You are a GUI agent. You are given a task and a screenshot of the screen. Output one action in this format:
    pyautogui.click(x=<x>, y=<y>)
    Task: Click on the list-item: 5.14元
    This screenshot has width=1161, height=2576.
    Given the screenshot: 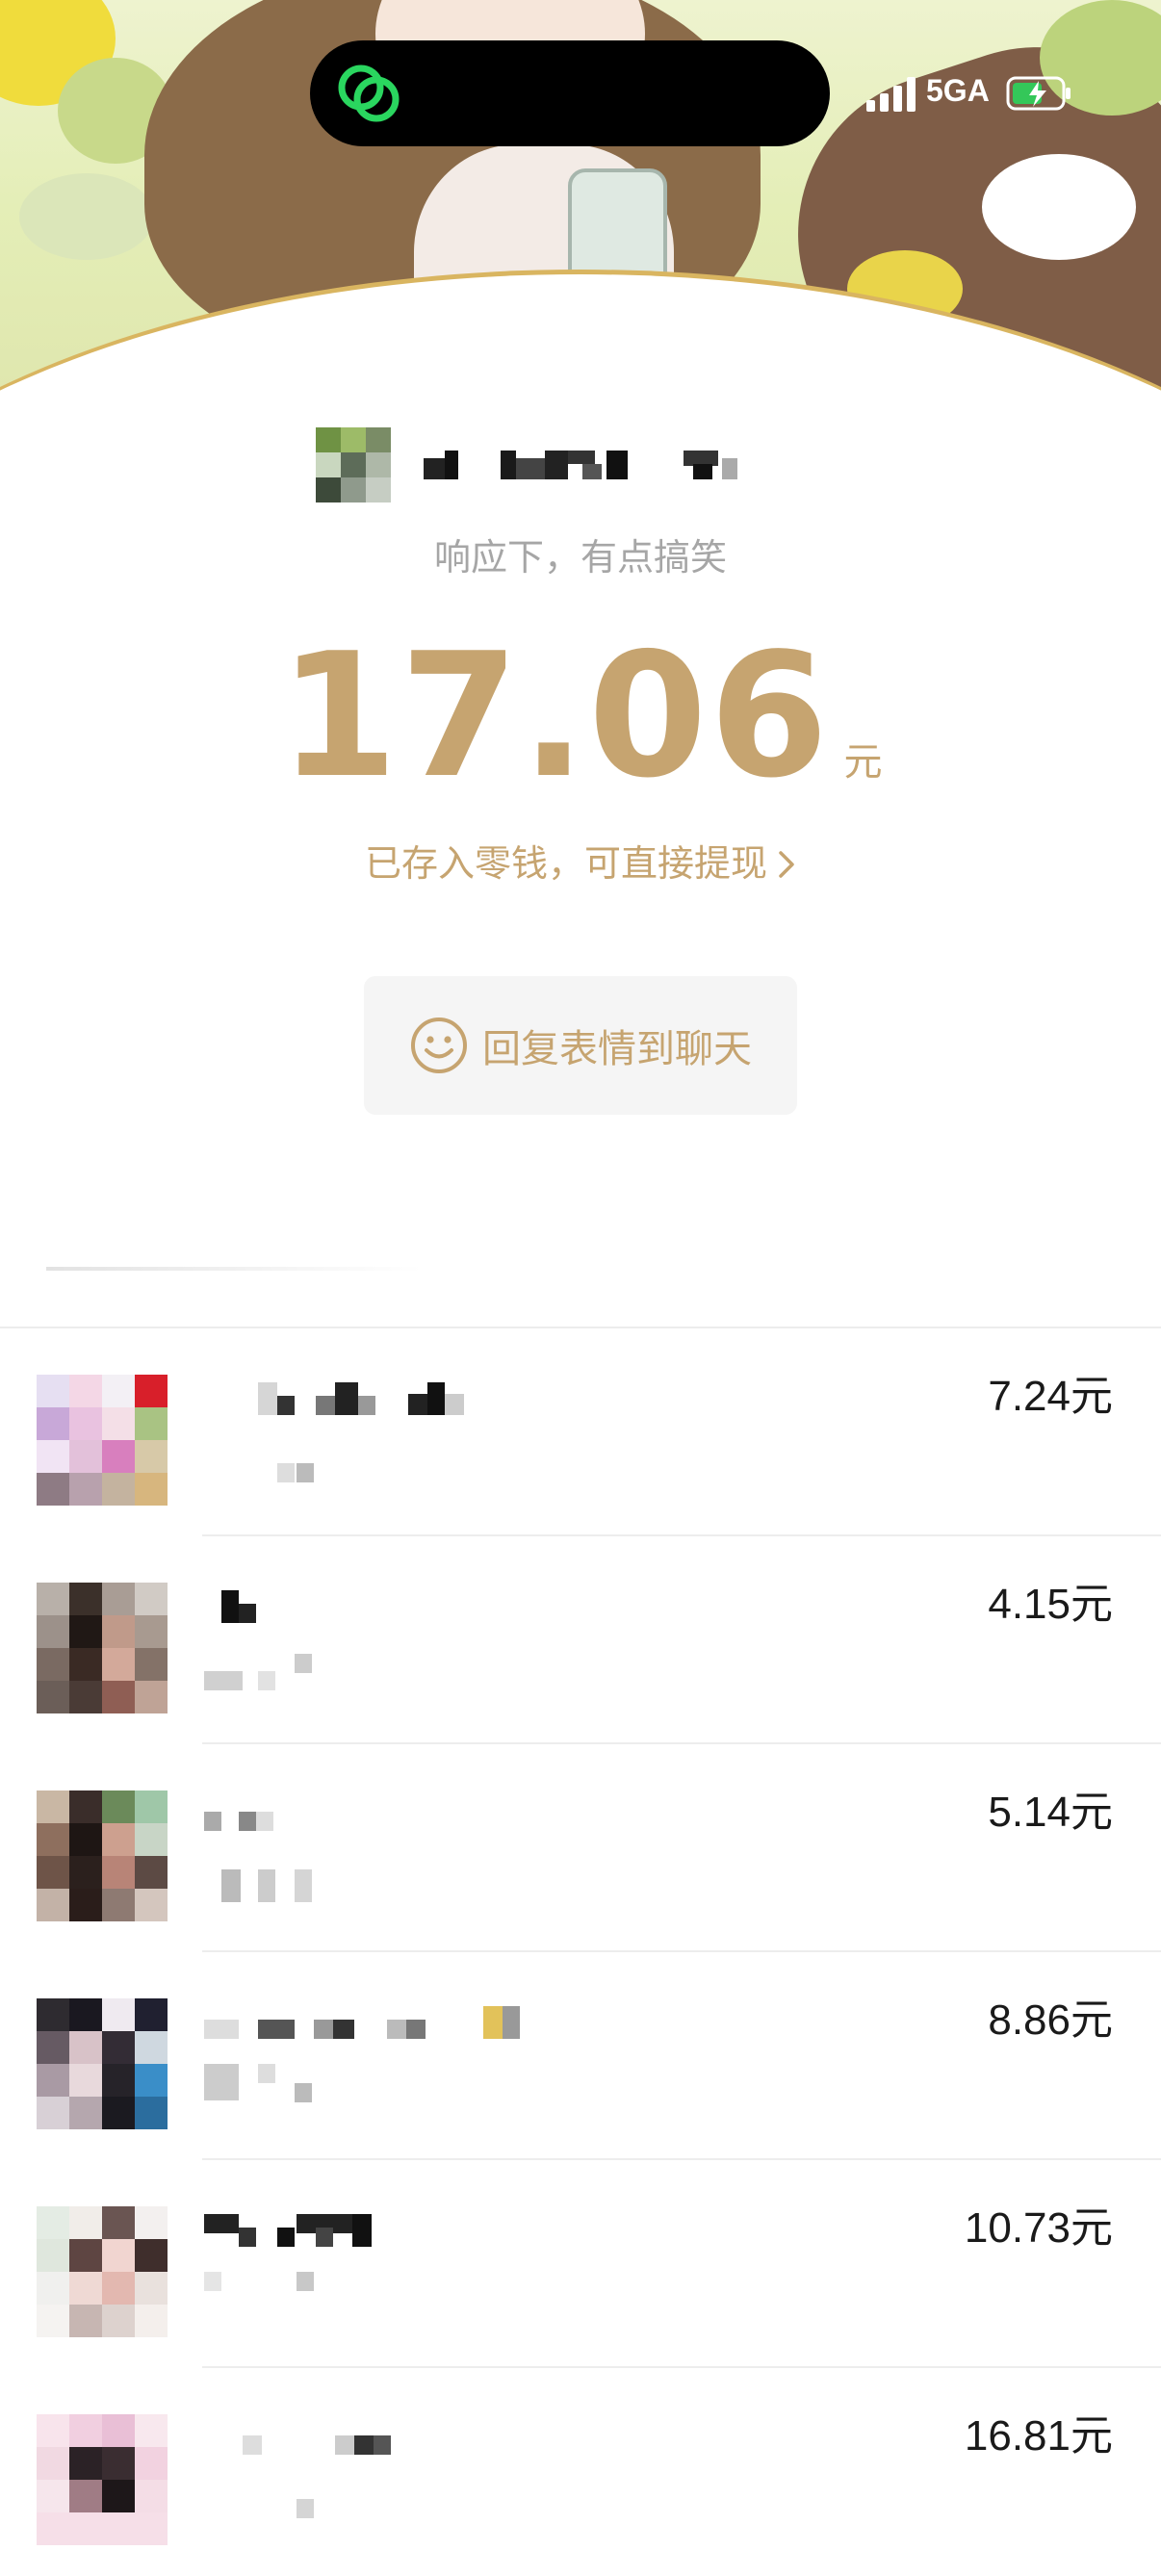 What is the action you would take?
    pyautogui.click(x=580, y=1848)
    